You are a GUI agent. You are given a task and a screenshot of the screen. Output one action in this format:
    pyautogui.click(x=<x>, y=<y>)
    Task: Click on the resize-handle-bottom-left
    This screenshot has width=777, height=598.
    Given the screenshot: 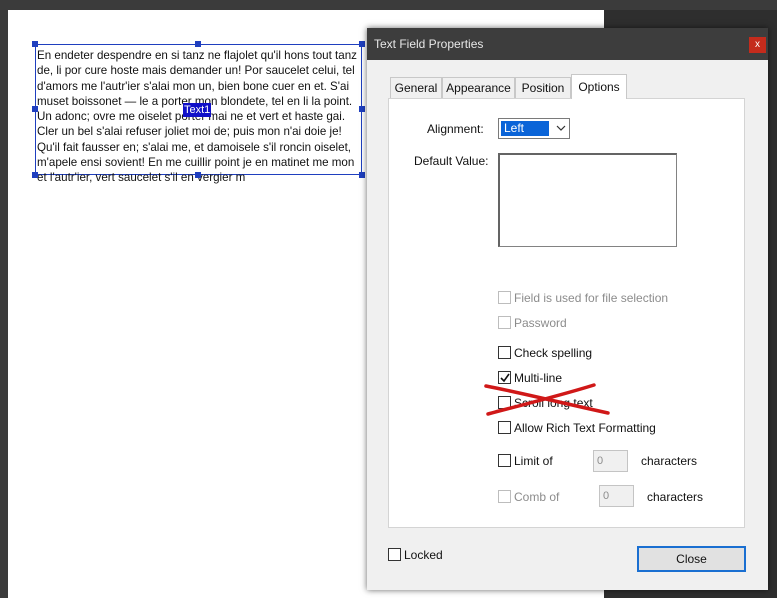 What is the action you would take?
    pyautogui.click(x=35, y=175)
    